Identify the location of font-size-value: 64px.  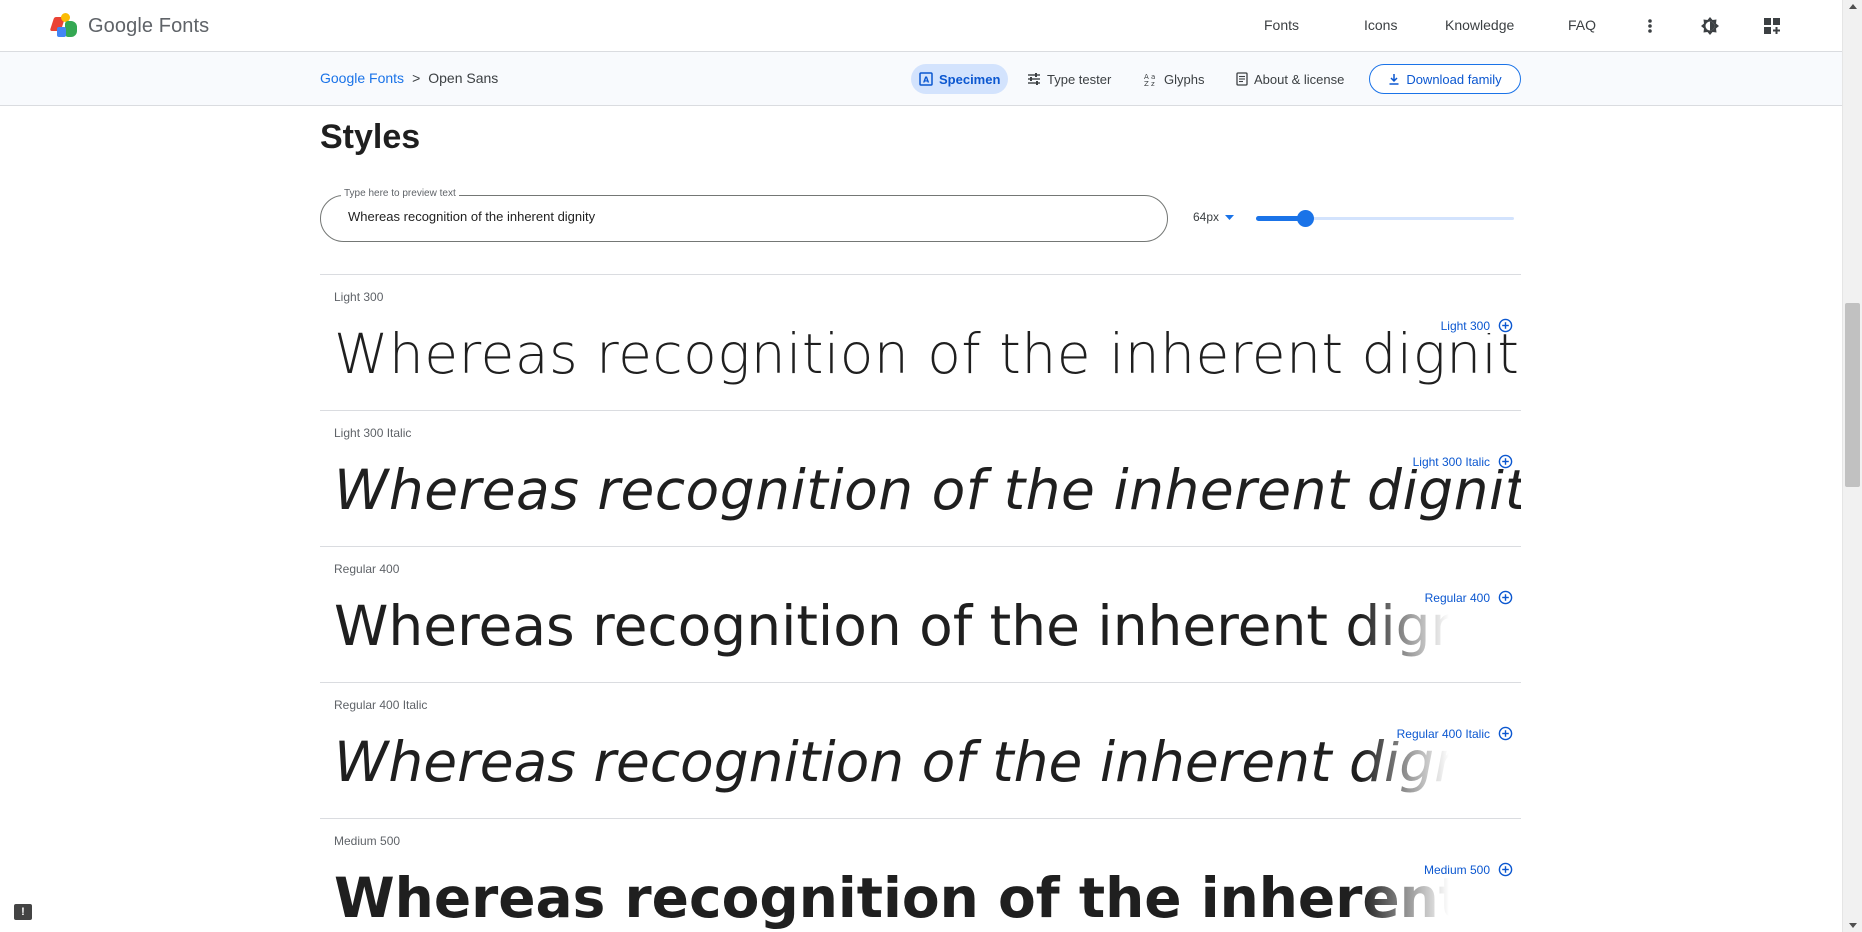
(1206, 217).